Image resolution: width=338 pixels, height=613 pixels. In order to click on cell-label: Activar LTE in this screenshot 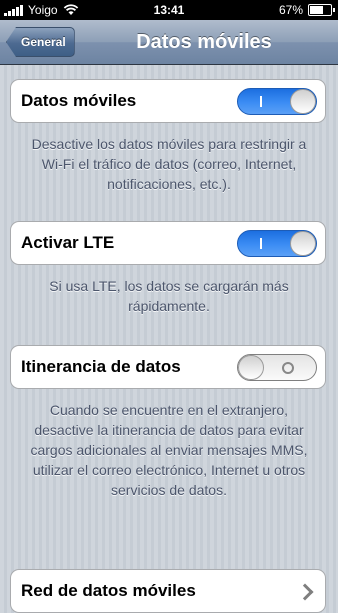, I will do `click(68, 242)`.